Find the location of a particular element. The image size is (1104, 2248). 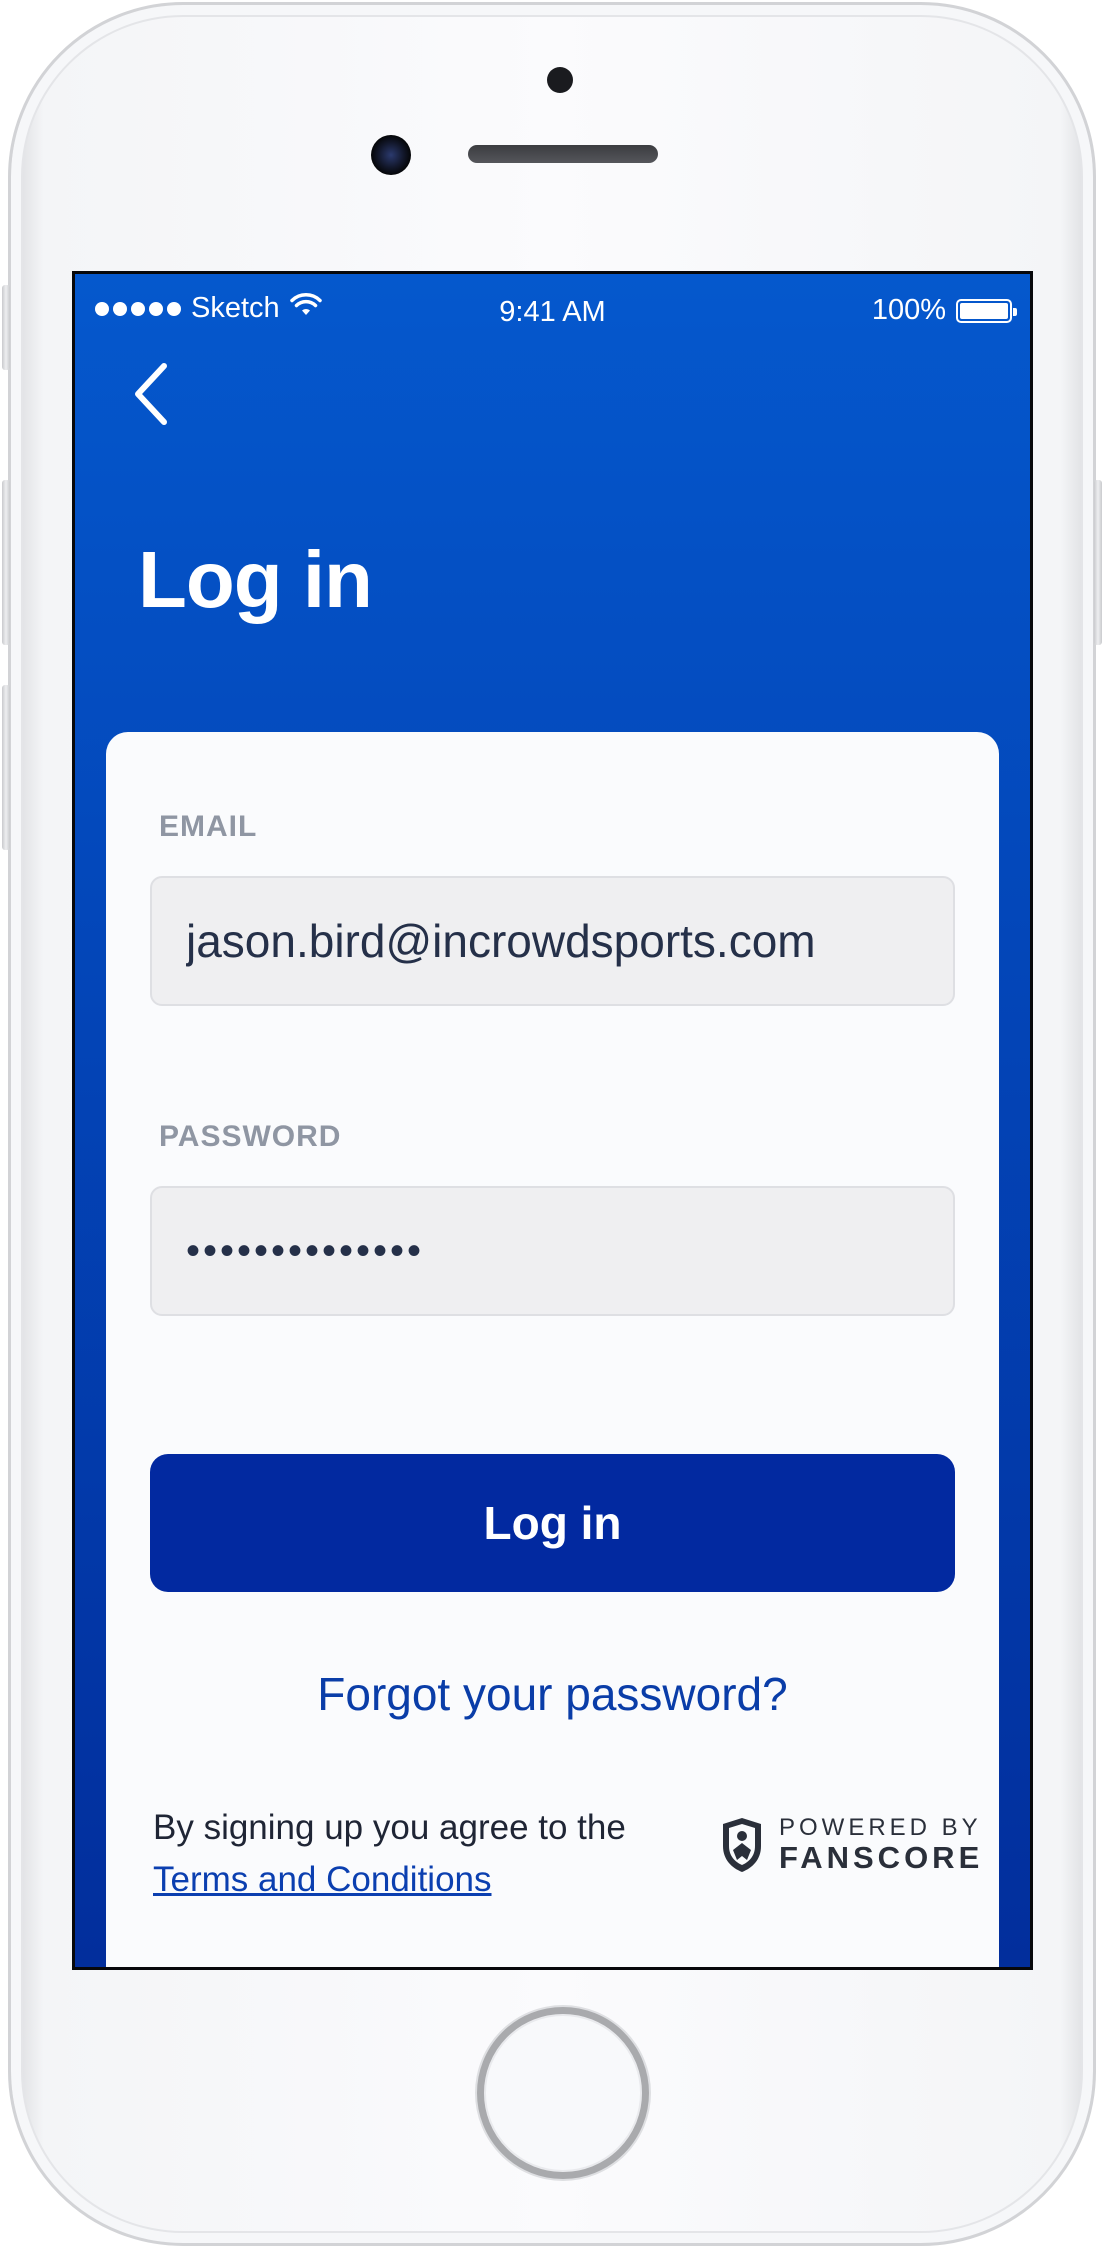

back-button is located at coordinates (160, 394).